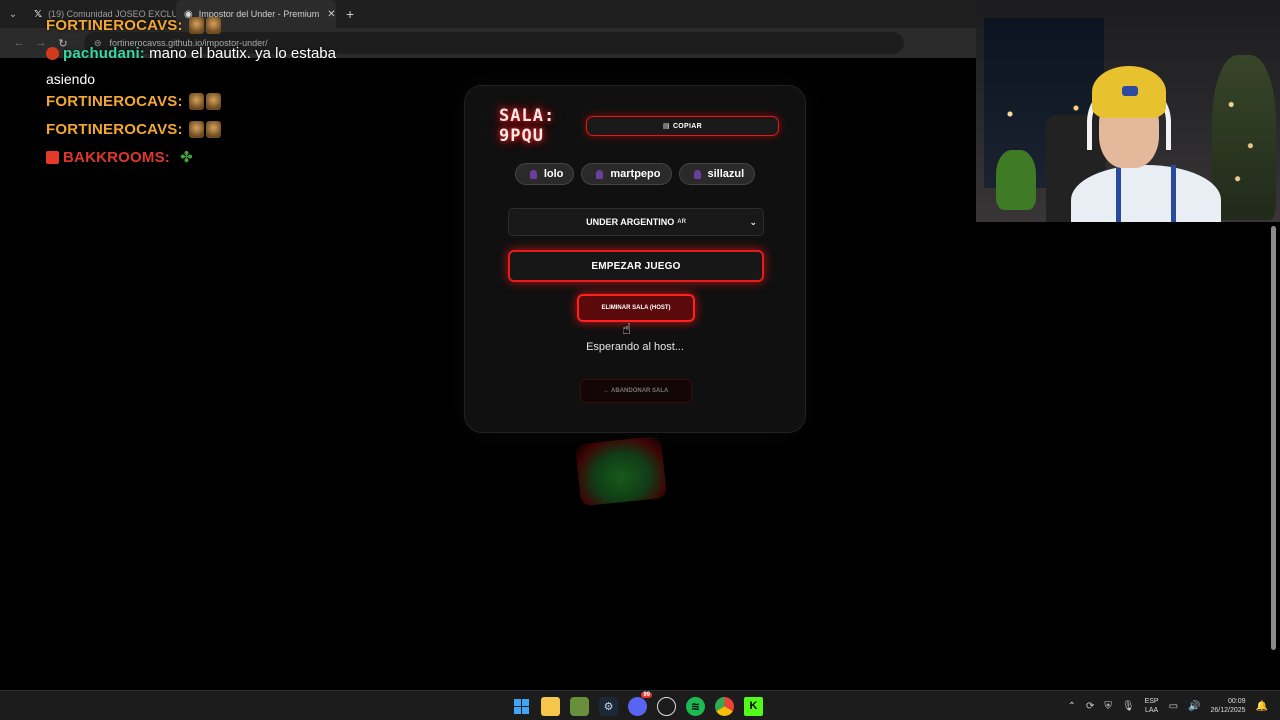  Describe the element at coordinates (1108, 706) in the screenshot. I see `shield-icon: ⛨` at that location.